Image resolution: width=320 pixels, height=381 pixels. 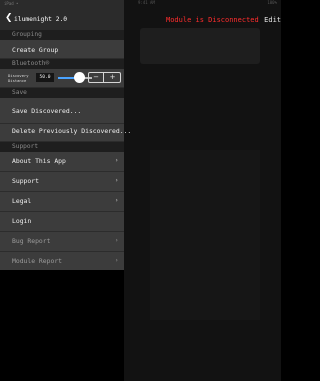 I want to click on label-line: Distance, so click(x=17, y=80).